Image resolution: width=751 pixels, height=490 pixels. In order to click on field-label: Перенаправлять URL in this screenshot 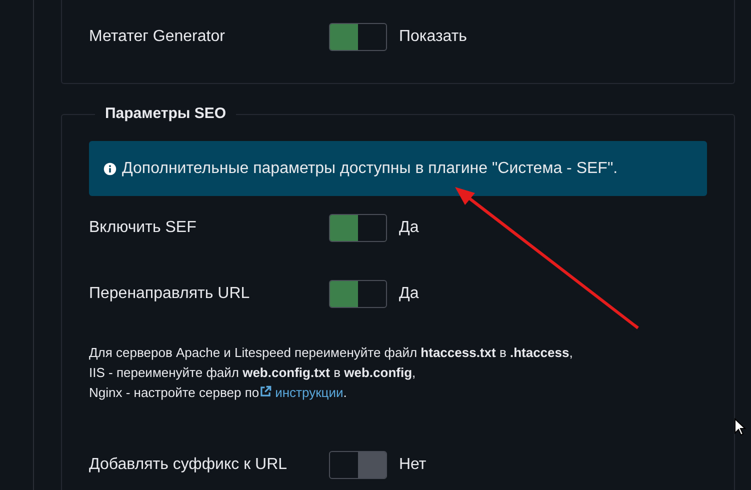, I will do `click(170, 294)`.